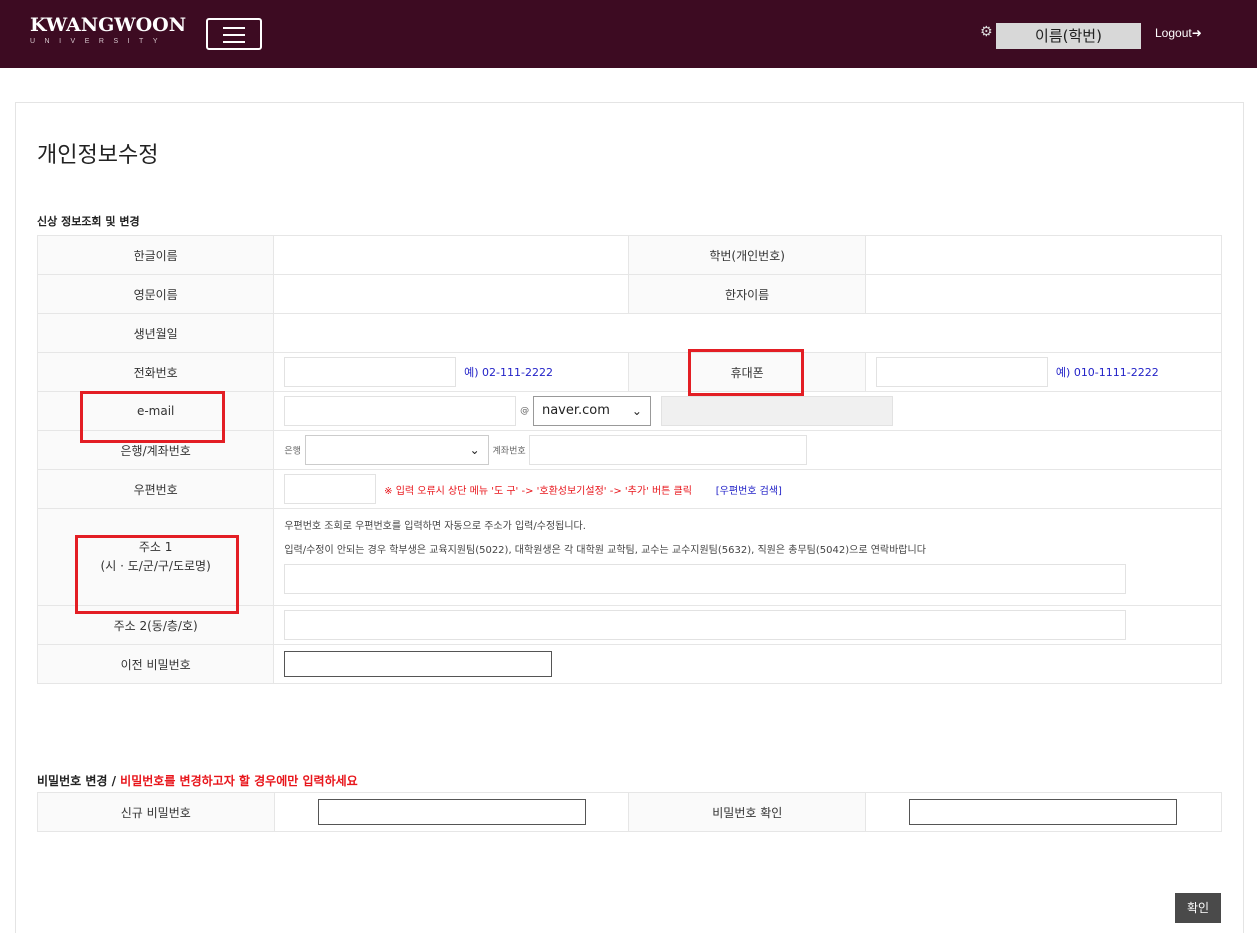 Image resolution: width=1257 pixels, height=933 pixels. What do you see at coordinates (508, 372) in the screenshot?
I see `phone-hint: 예) 02-111-2222` at bounding box center [508, 372].